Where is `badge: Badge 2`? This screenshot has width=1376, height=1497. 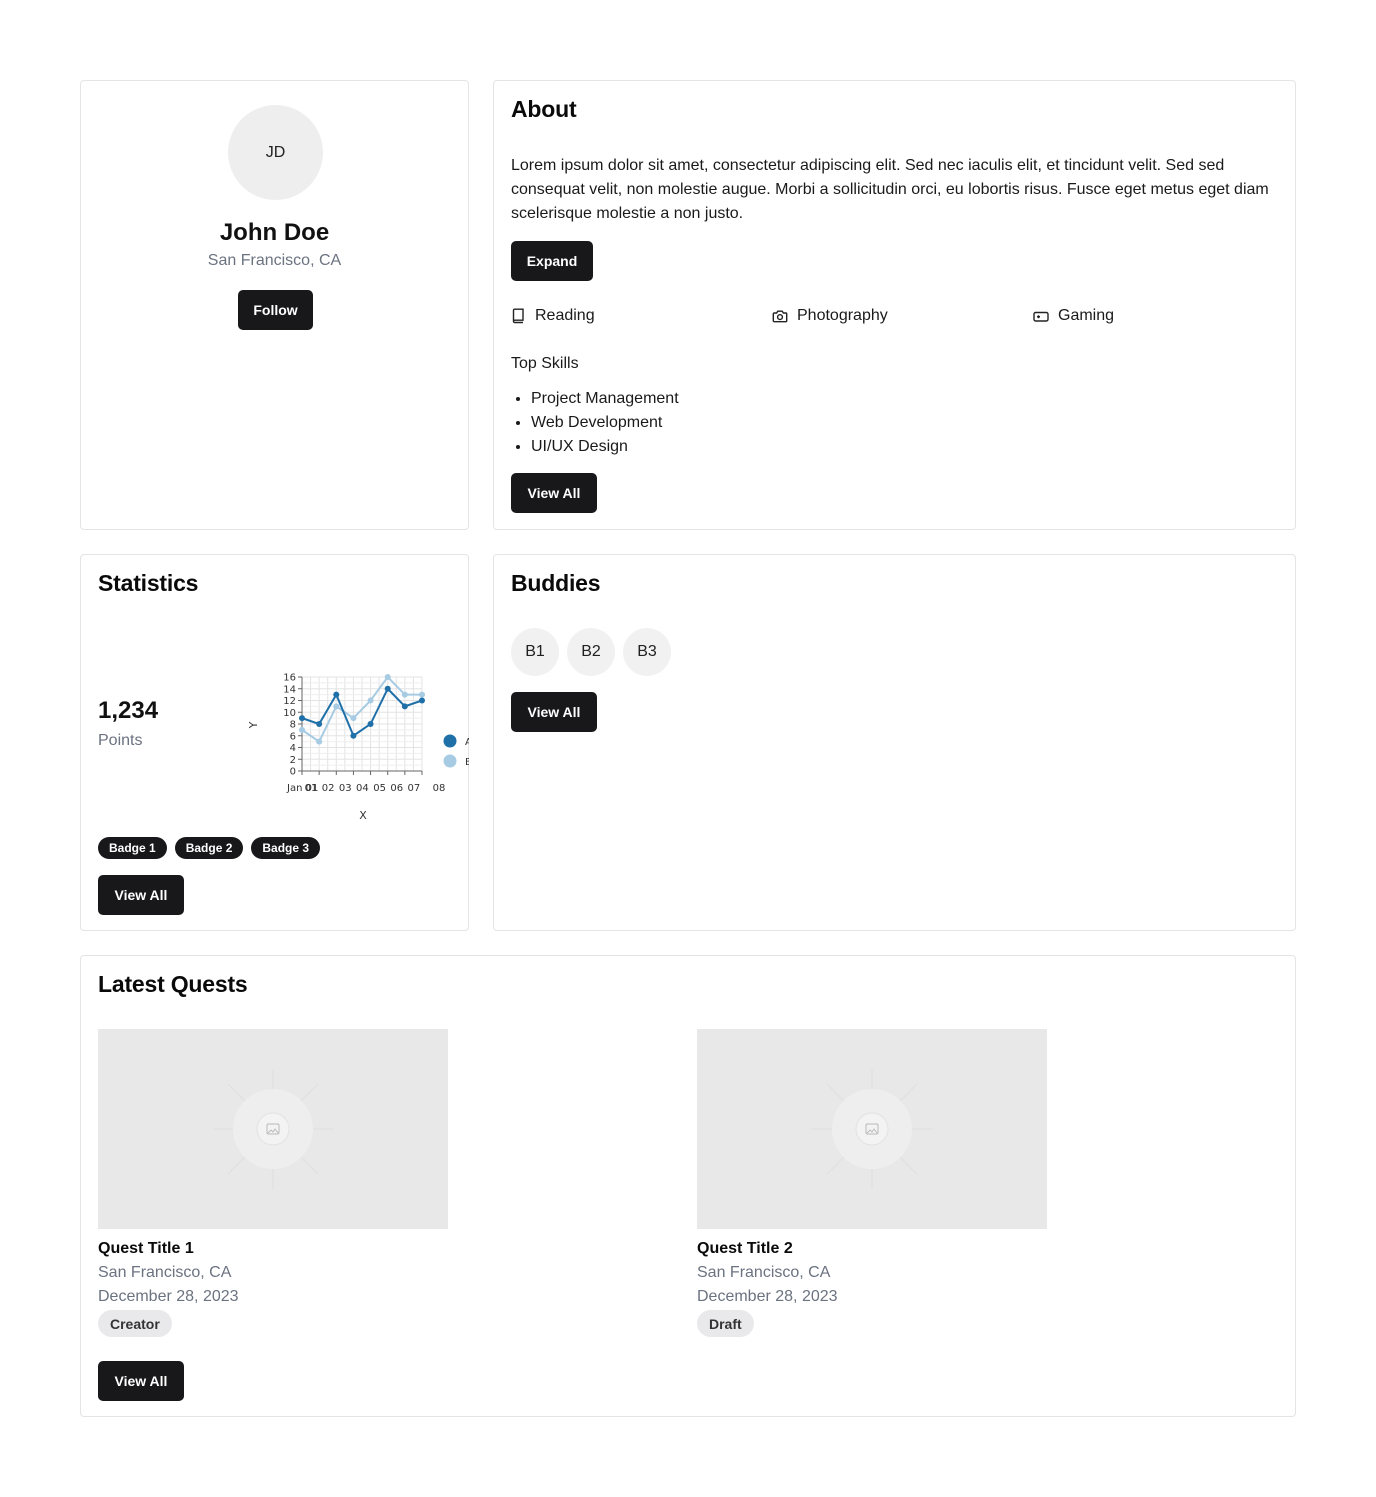 badge: Badge 2 is located at coordinates (209, 848).